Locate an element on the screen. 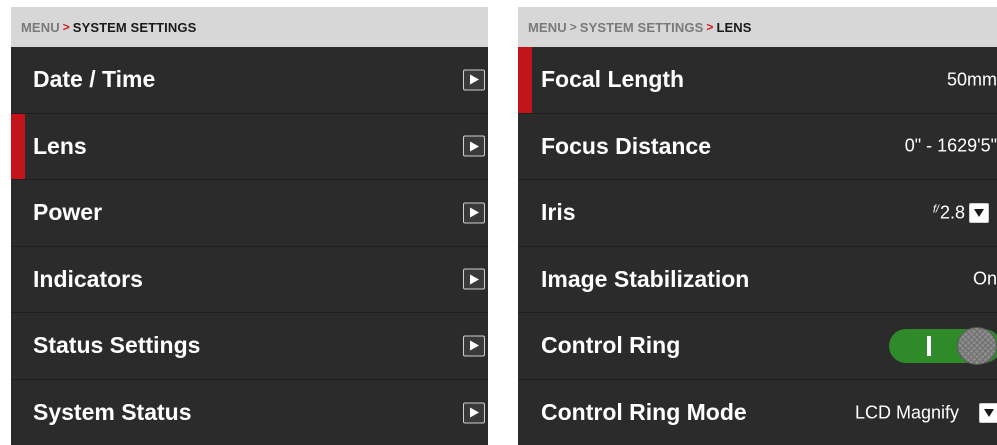 The image size is (997, 445). menu-item-power: Power is located at coordinates (249, 213).